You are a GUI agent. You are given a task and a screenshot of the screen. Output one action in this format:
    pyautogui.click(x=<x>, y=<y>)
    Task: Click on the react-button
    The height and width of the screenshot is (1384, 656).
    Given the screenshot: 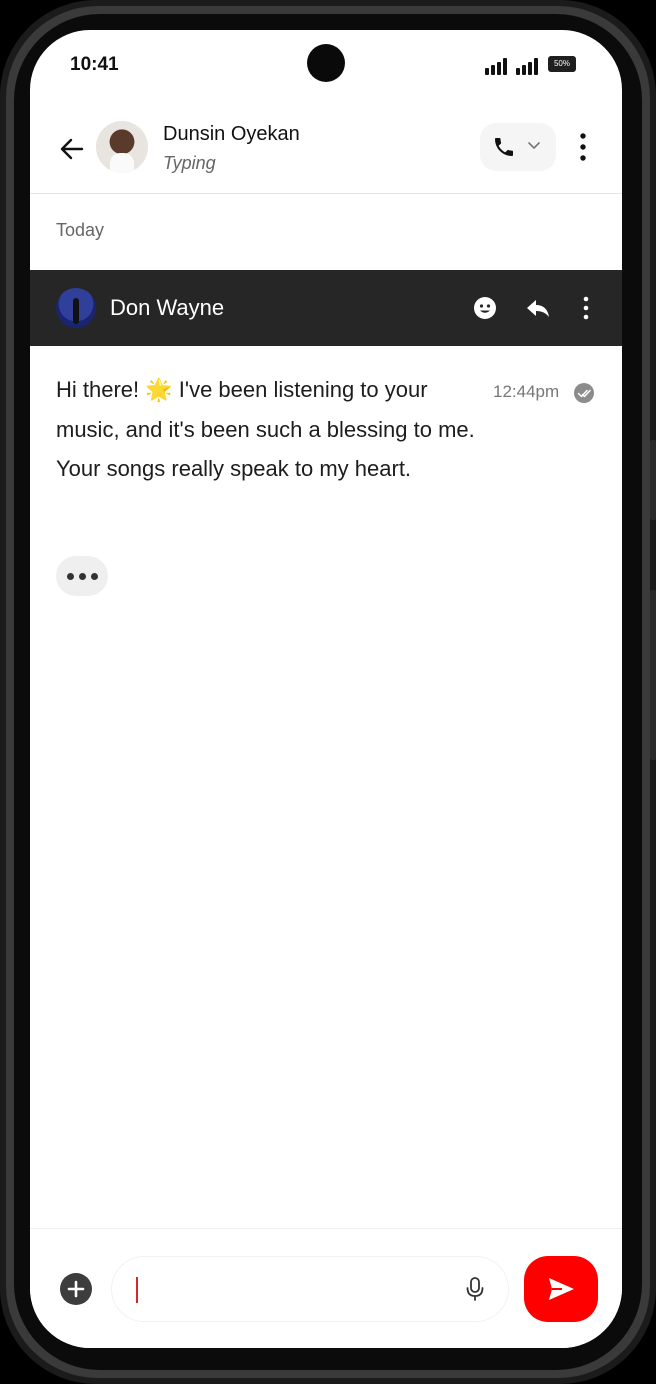 What is the action you would take?
    pyautogui.click(x=485, y=308)
    